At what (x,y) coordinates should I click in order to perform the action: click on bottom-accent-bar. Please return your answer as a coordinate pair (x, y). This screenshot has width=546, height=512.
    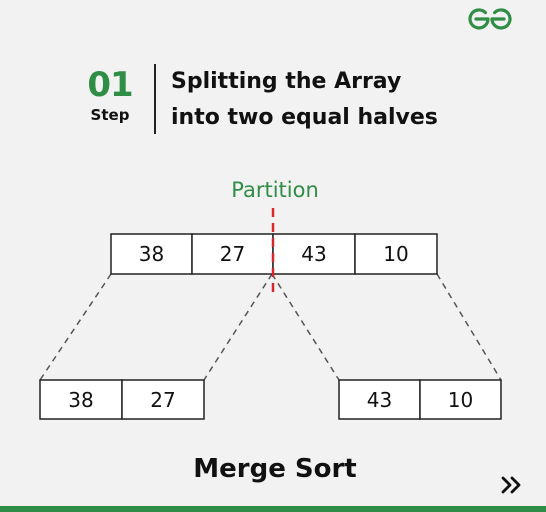
    Looking at the image, I should click on (273, 509).